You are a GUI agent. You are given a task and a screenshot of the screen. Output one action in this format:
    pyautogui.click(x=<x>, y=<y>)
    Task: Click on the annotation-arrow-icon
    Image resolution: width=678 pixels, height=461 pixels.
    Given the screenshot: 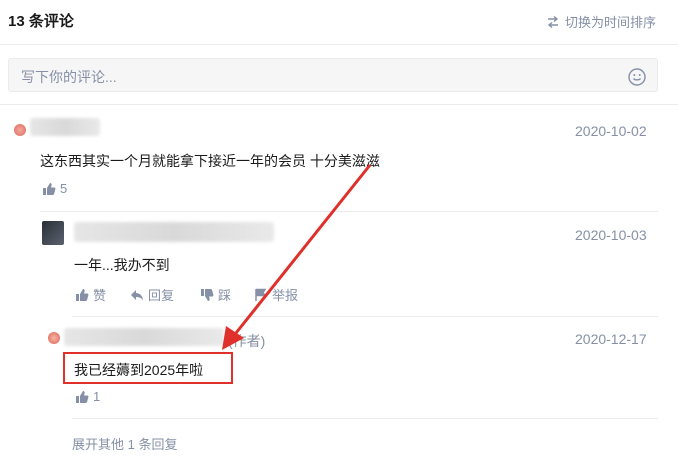 What is the action you would take?
    pyautogui.click(x=297, y=257)
    